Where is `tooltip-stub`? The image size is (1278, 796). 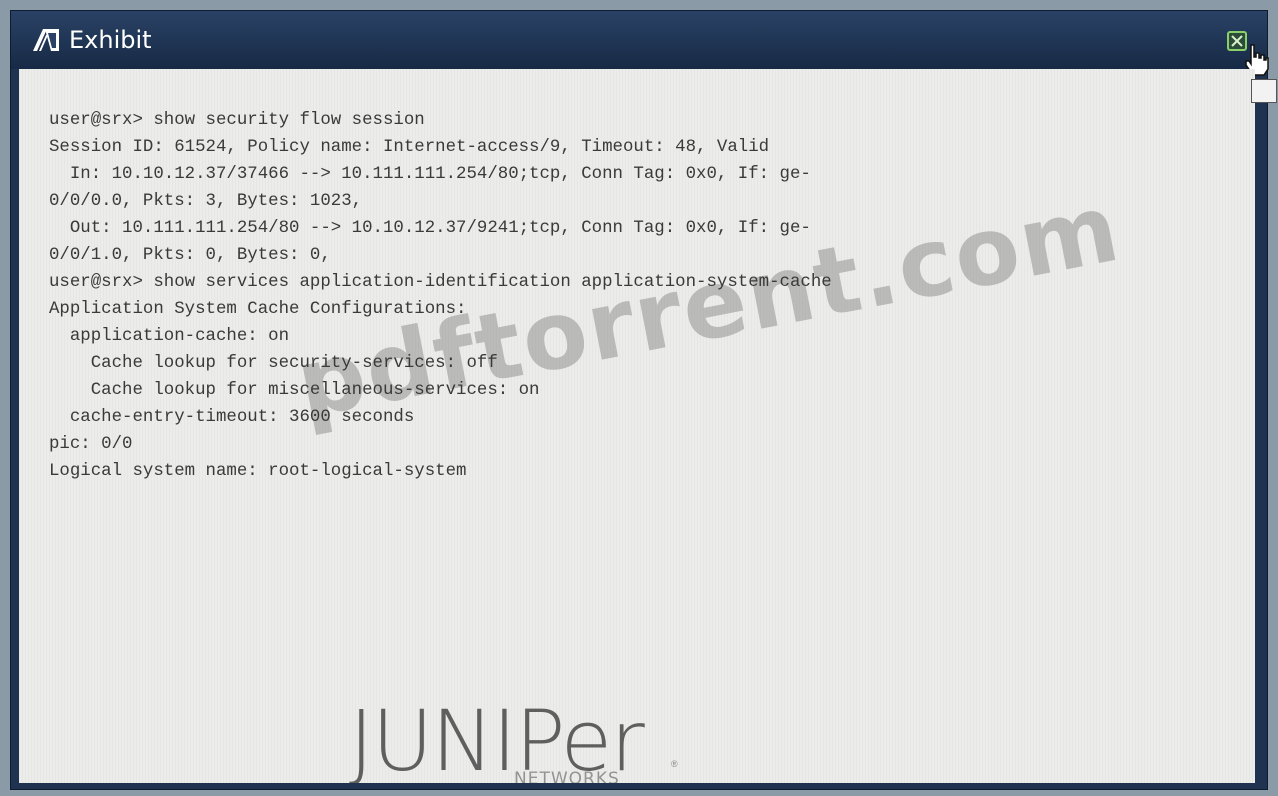
tooltip-stub is located at coordinates (1264, 91).